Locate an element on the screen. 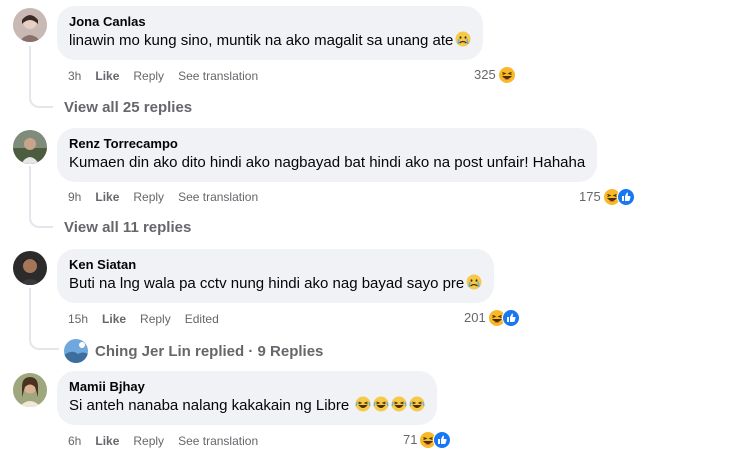 This screenshot has height=454, width=750. reaction-summary: 201 is located at coordinates (492, 318).